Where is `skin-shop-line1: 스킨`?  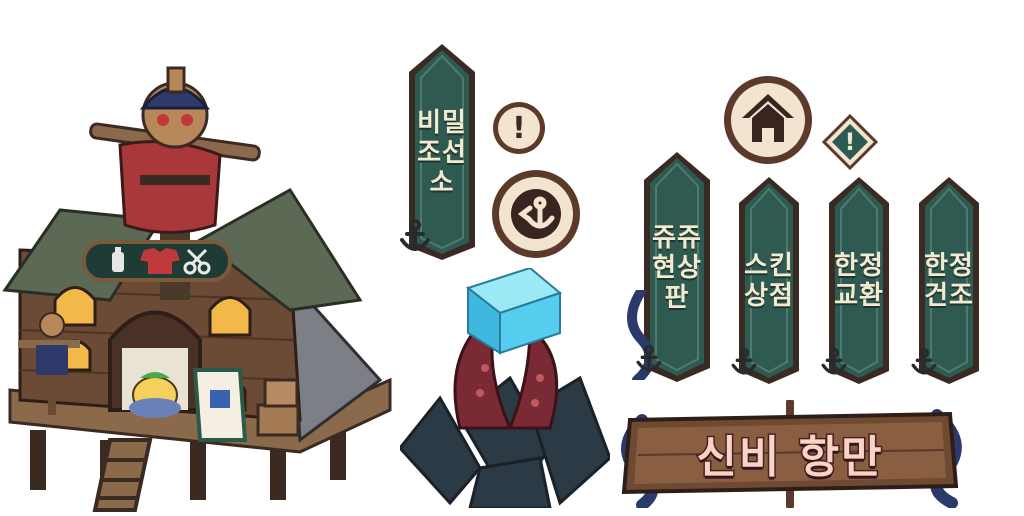
skin-shop-line1: 스킨 is located at coordinates (769, 266).